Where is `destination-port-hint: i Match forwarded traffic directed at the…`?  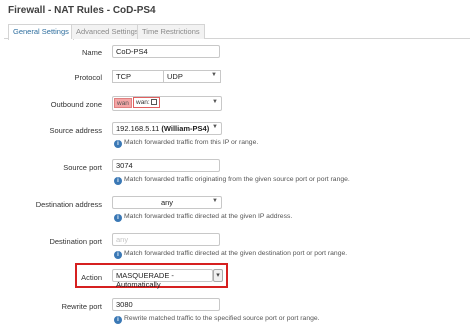
destination-port-hint: i Match forwarded traffic directed at the… is located at coordinates (230, 254).